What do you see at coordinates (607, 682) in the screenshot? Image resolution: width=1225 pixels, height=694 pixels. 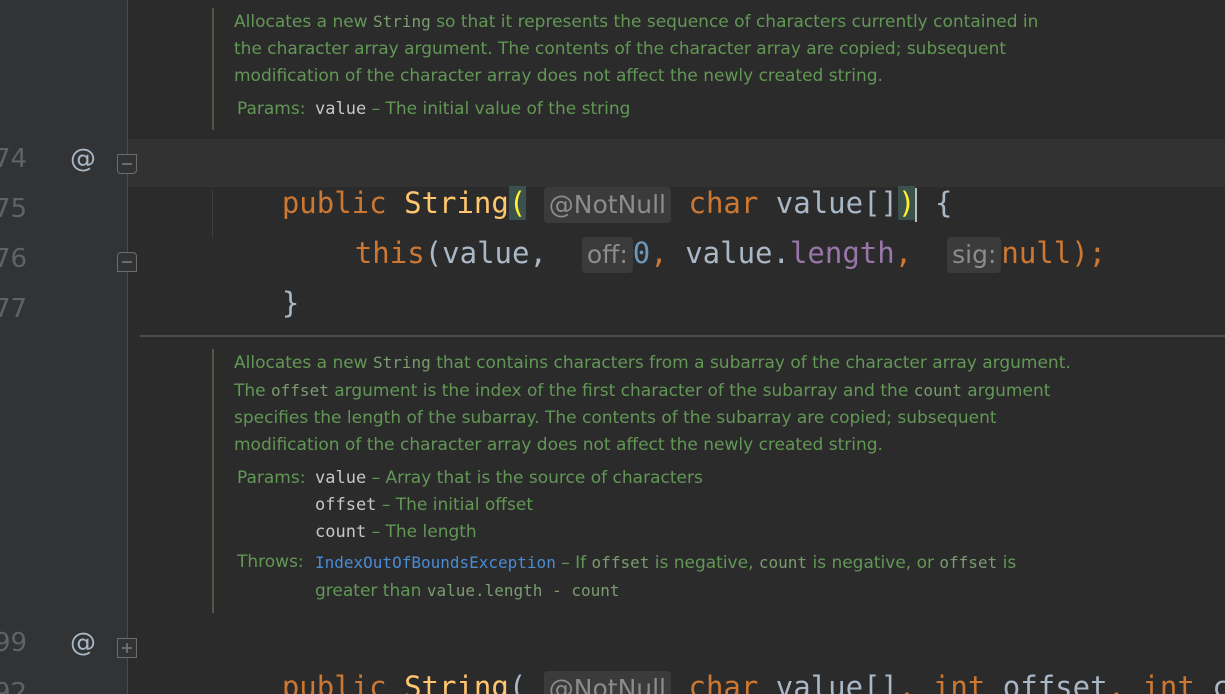 I see `inlay-hint-notnull: @NotNull` at bounding box center [607, 682].